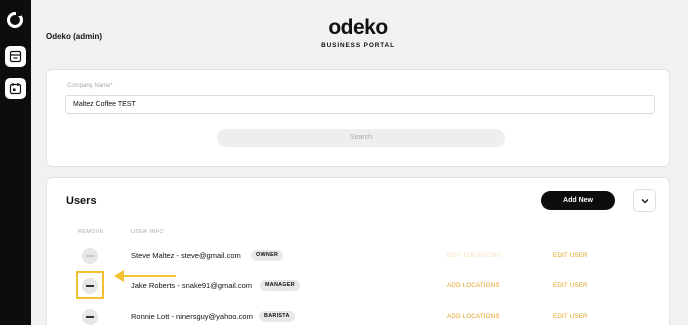 The width and height of the screenshot is (688, 325). Describe the element at coordinates (90, 285) in the screenshot. I see `highlight-box` at that location.